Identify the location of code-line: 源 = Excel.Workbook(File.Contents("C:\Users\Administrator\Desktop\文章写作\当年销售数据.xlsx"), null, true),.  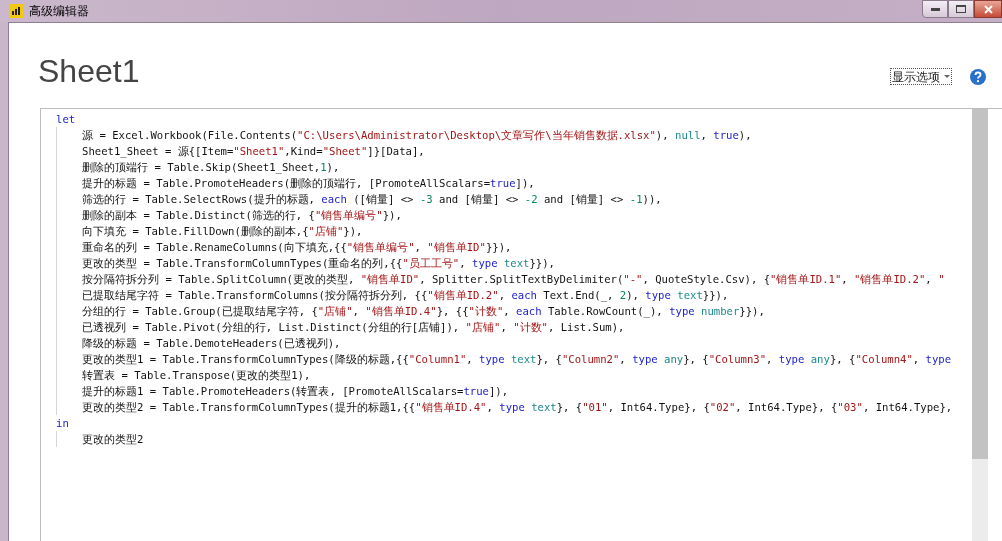
(417, 135).